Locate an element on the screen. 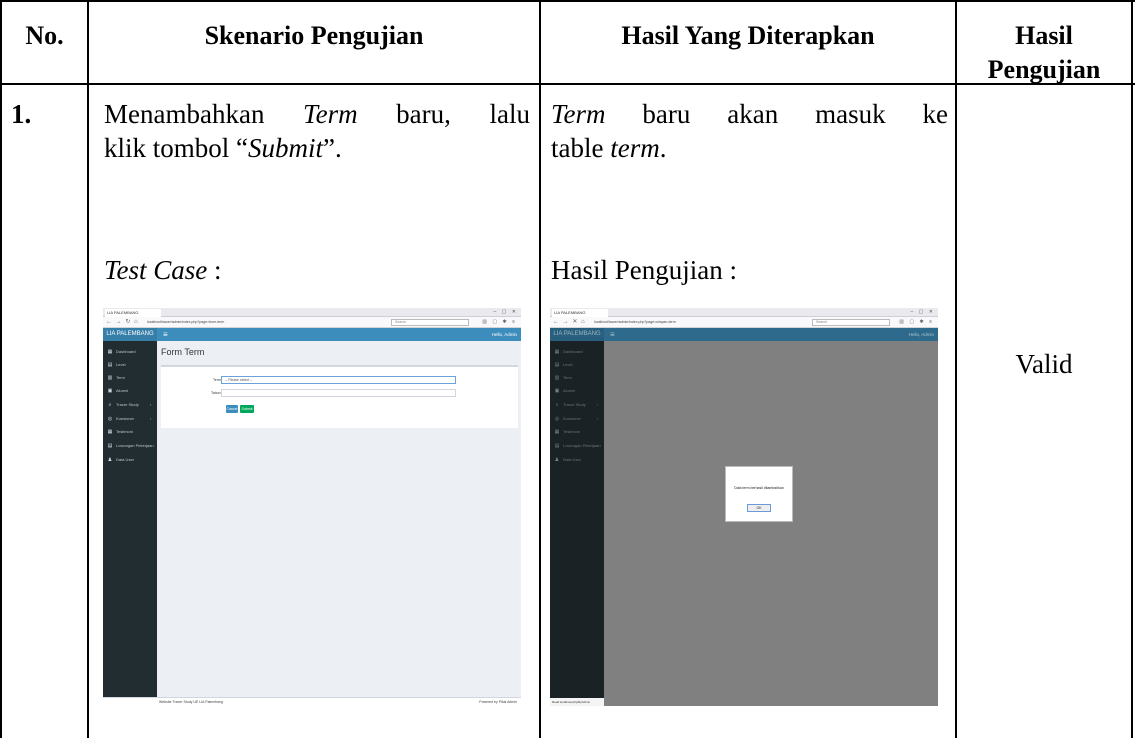  cancel-button: Cancel is located at coordinates (232, 409).